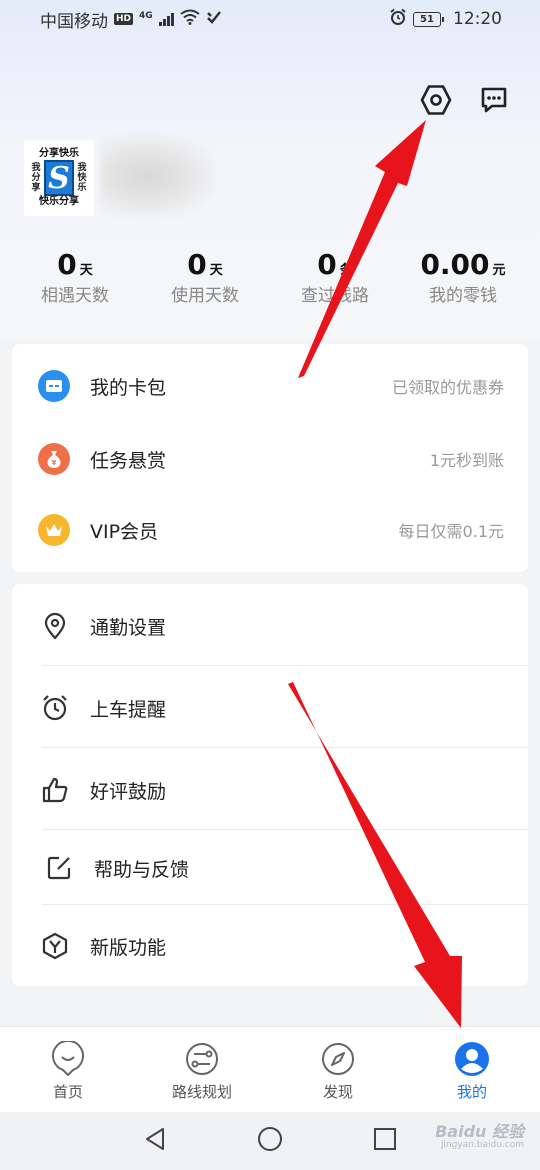 Image resolution: width=540 pixels, height=1170 pixels. What do you see at coordinates (124, 531) in the screenshot?
I see `menu-item-label: VIP会员` at bounding box center [124, 531].